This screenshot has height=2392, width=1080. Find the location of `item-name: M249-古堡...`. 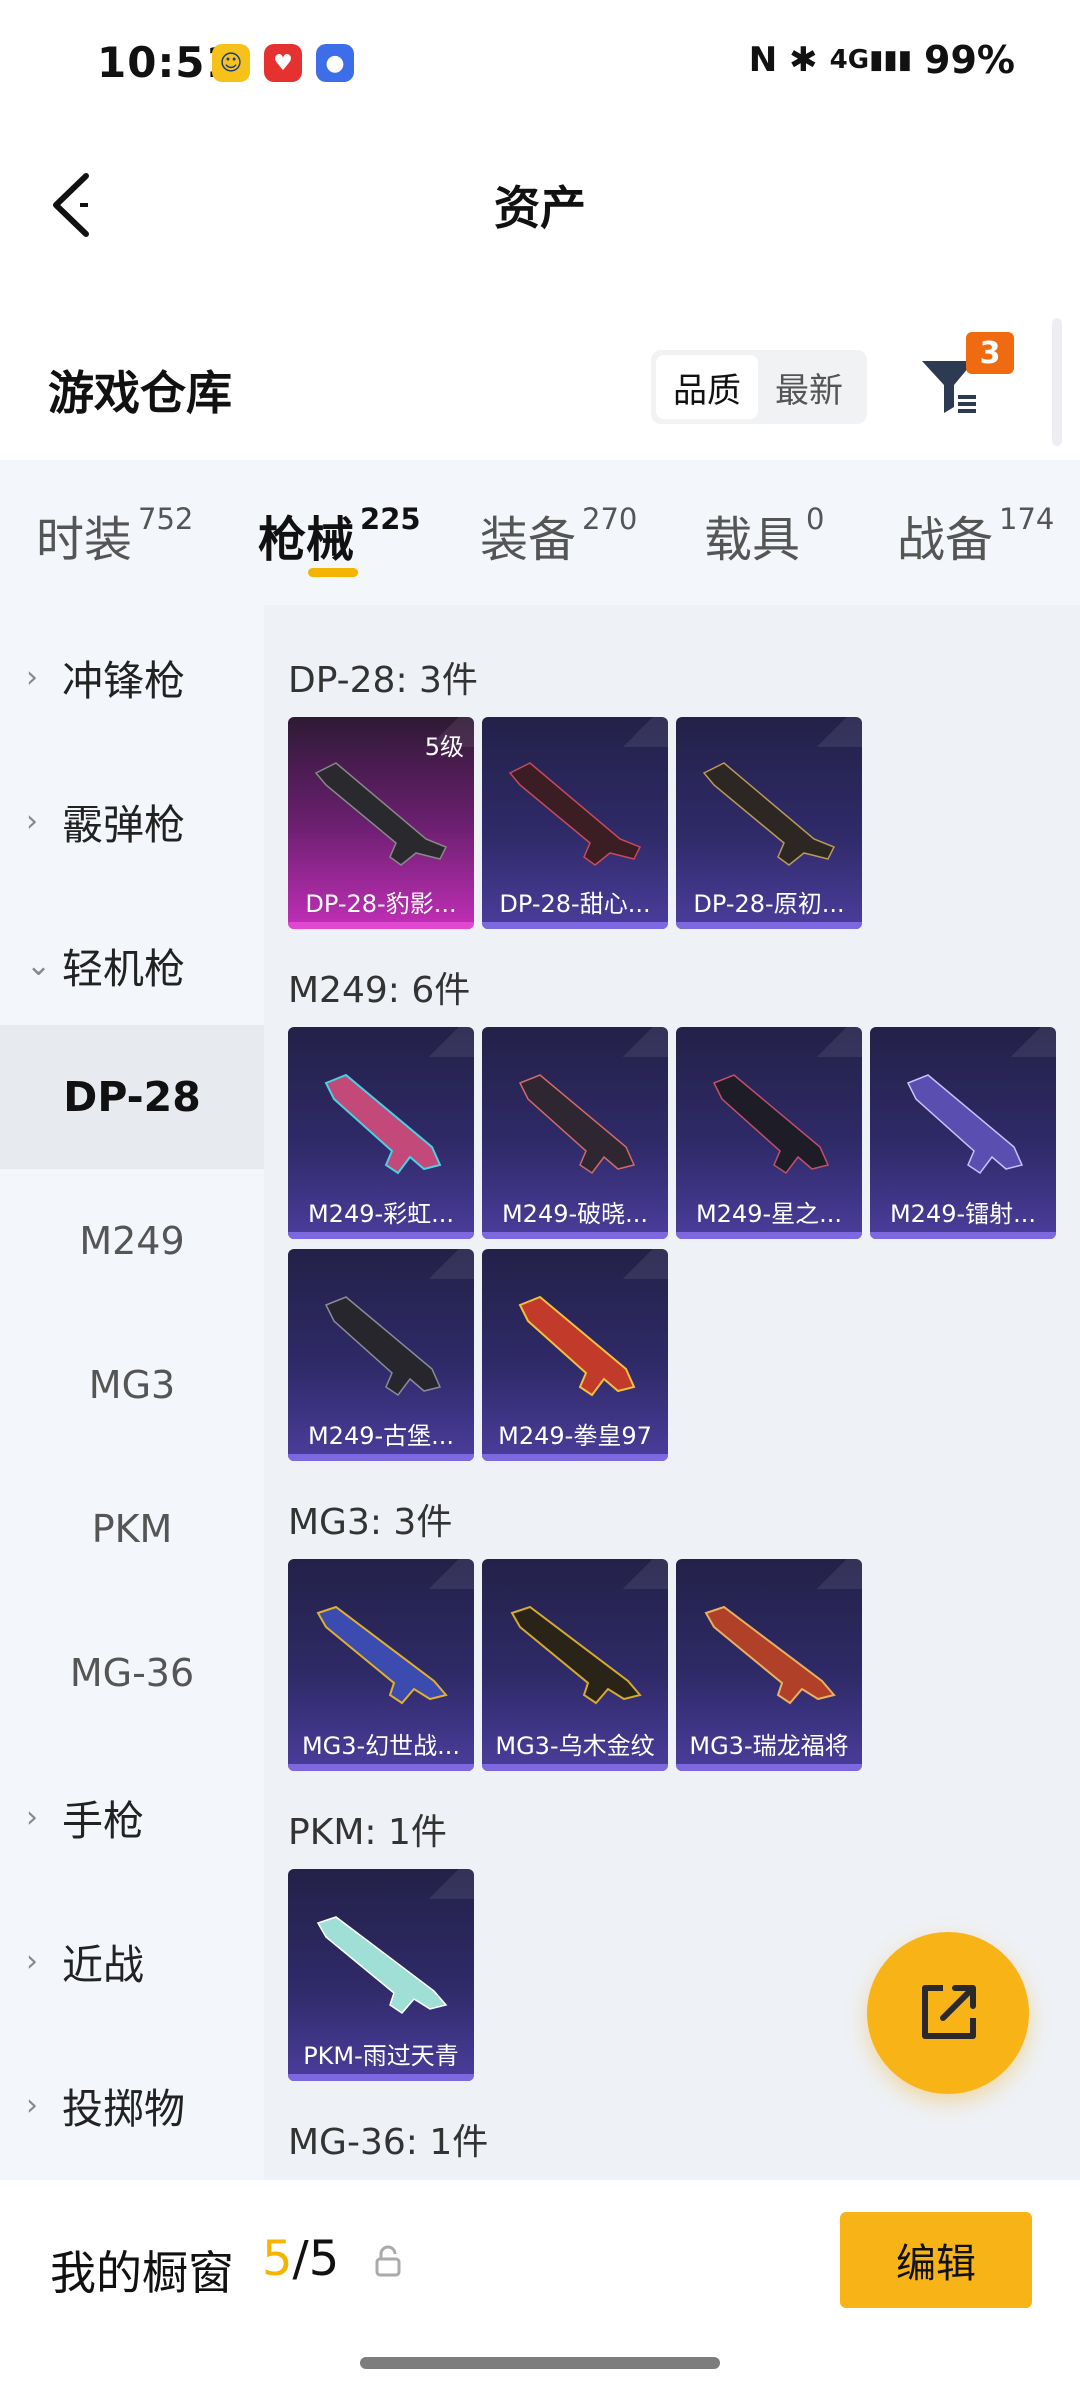

item-name: M249-古堡... is located at coordinates (381, 1436).